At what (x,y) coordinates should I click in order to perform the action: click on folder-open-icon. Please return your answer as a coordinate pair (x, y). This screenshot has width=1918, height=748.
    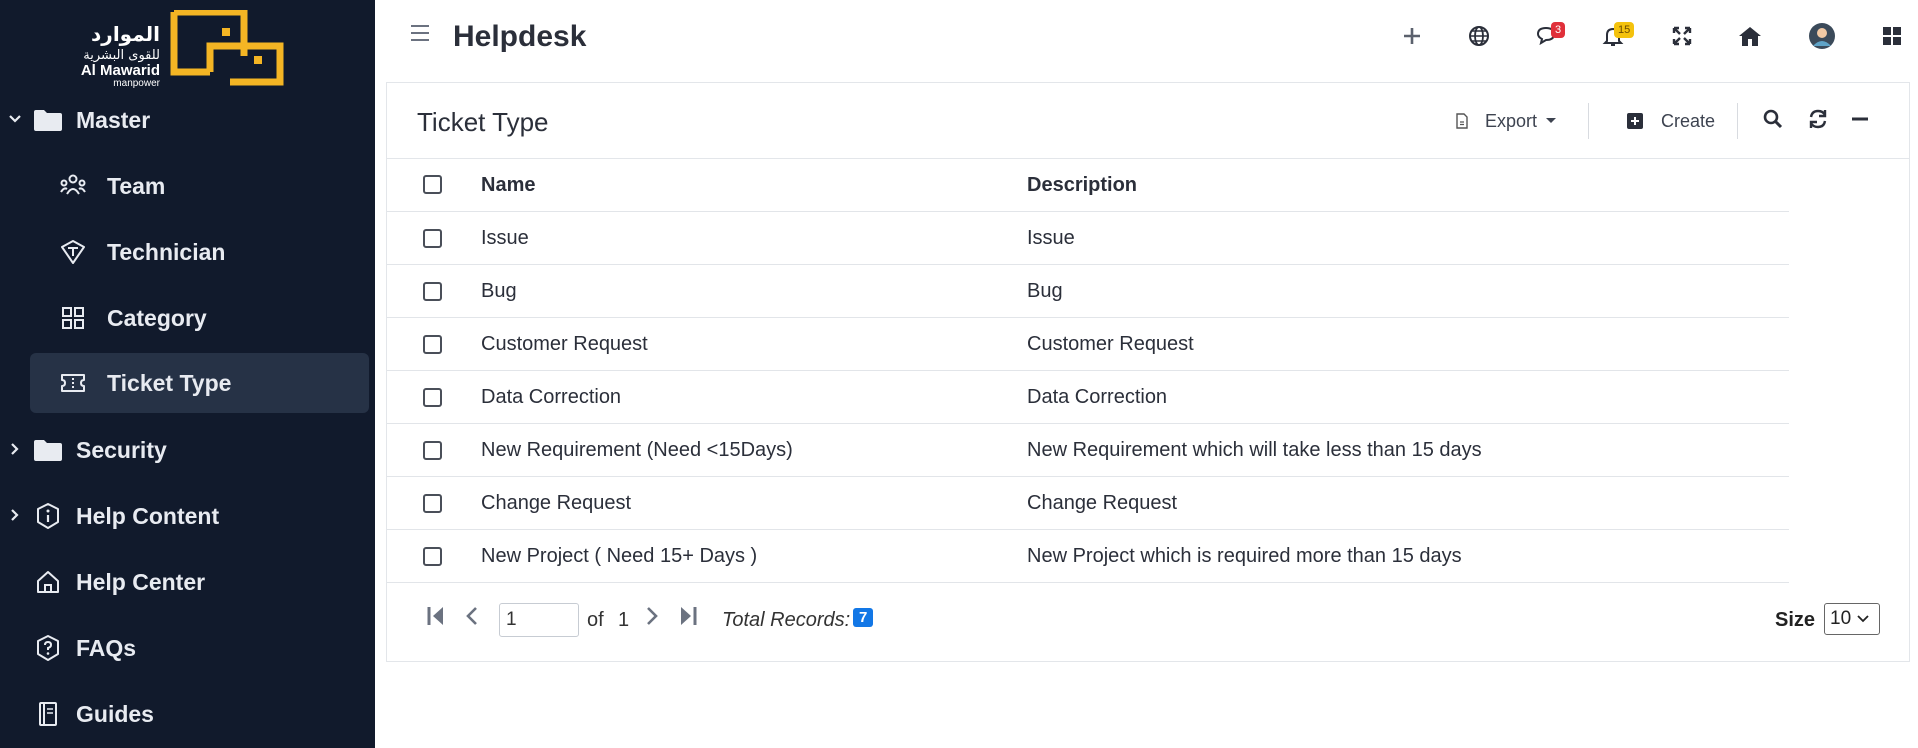
    Looking at the image, I should click on (48, 120).